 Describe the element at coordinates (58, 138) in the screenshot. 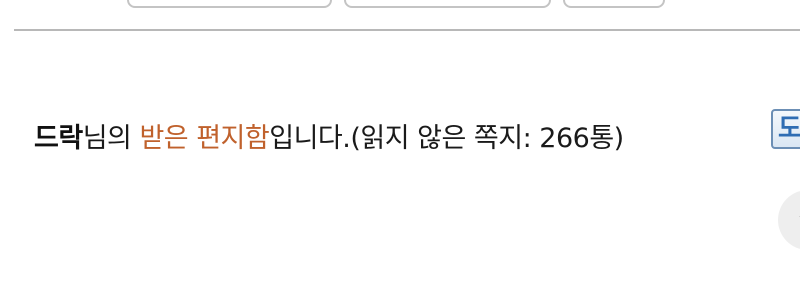

I see `username: 드락` at that location.